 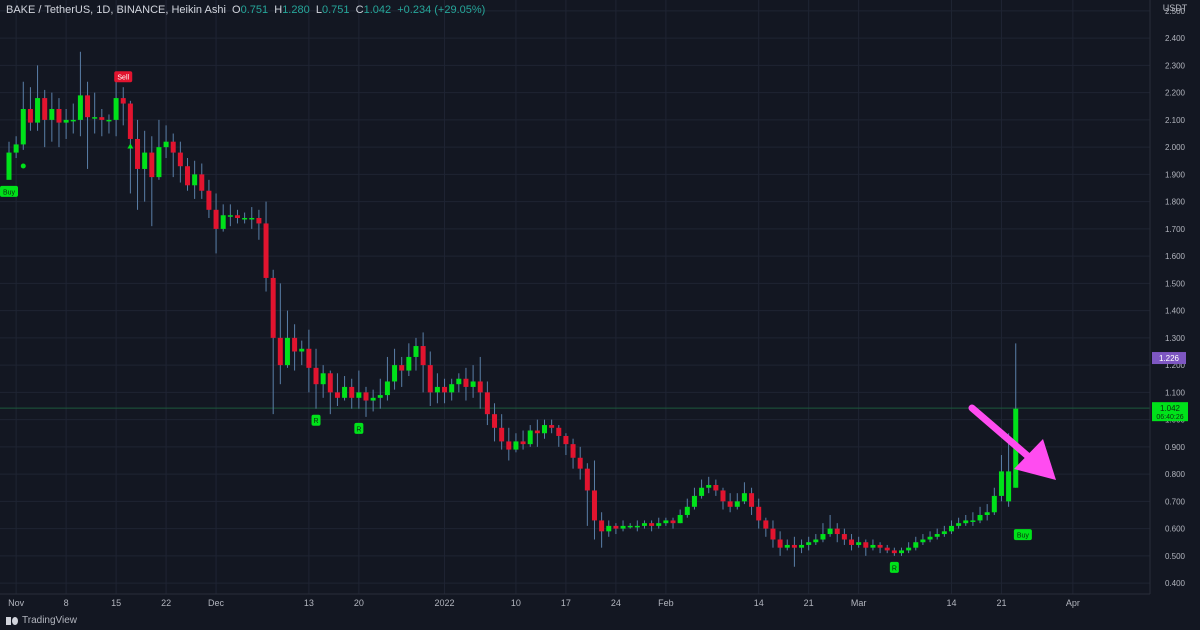 I want to click on close-label: C, so click(x=359, y=10).